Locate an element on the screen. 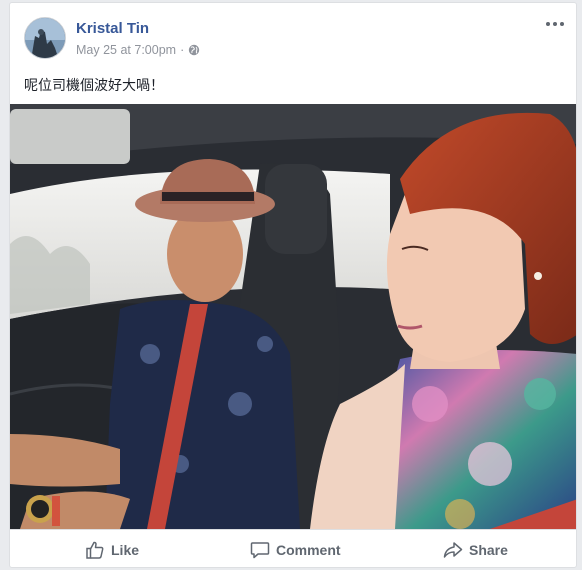  more-options-button is located at coordinates (555, 24).